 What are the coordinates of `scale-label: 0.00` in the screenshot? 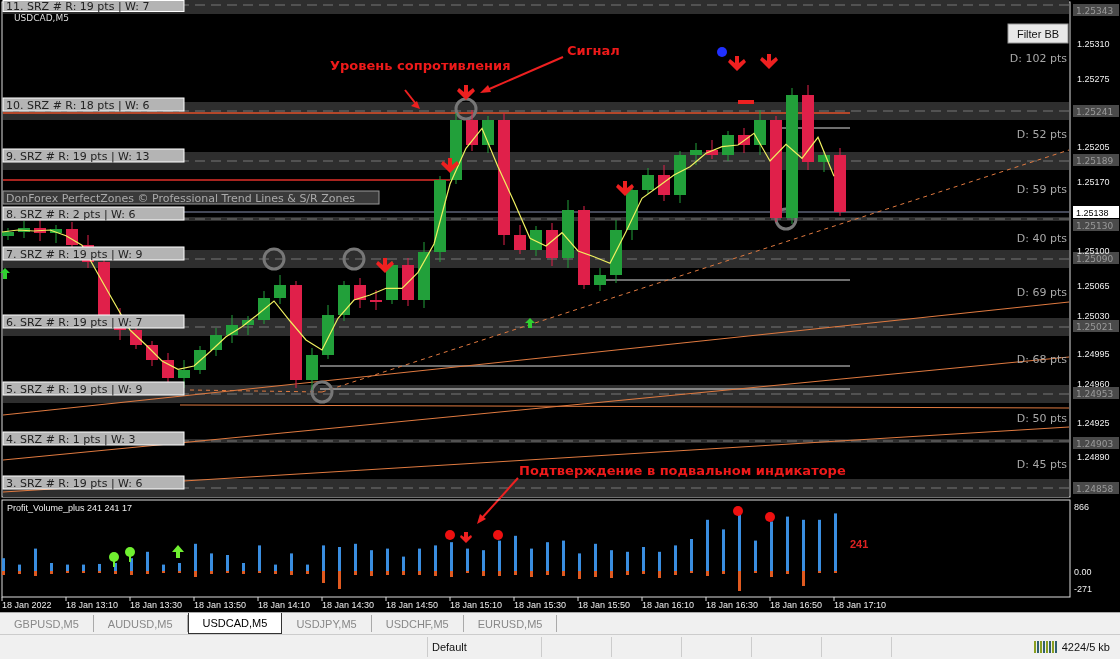 It's located at (1083, 572).